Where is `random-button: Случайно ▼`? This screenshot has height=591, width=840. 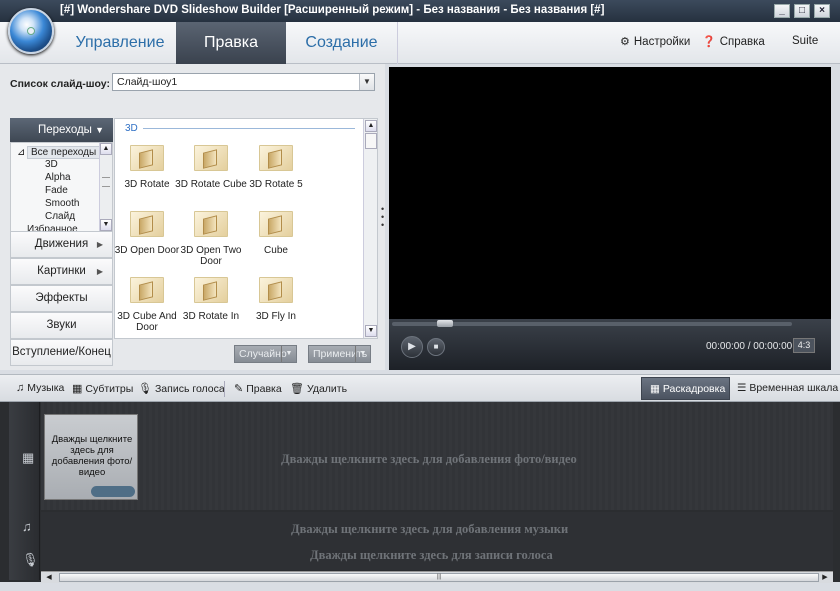
random-button: Случайно ▼ is located at coordinates (265, 354).